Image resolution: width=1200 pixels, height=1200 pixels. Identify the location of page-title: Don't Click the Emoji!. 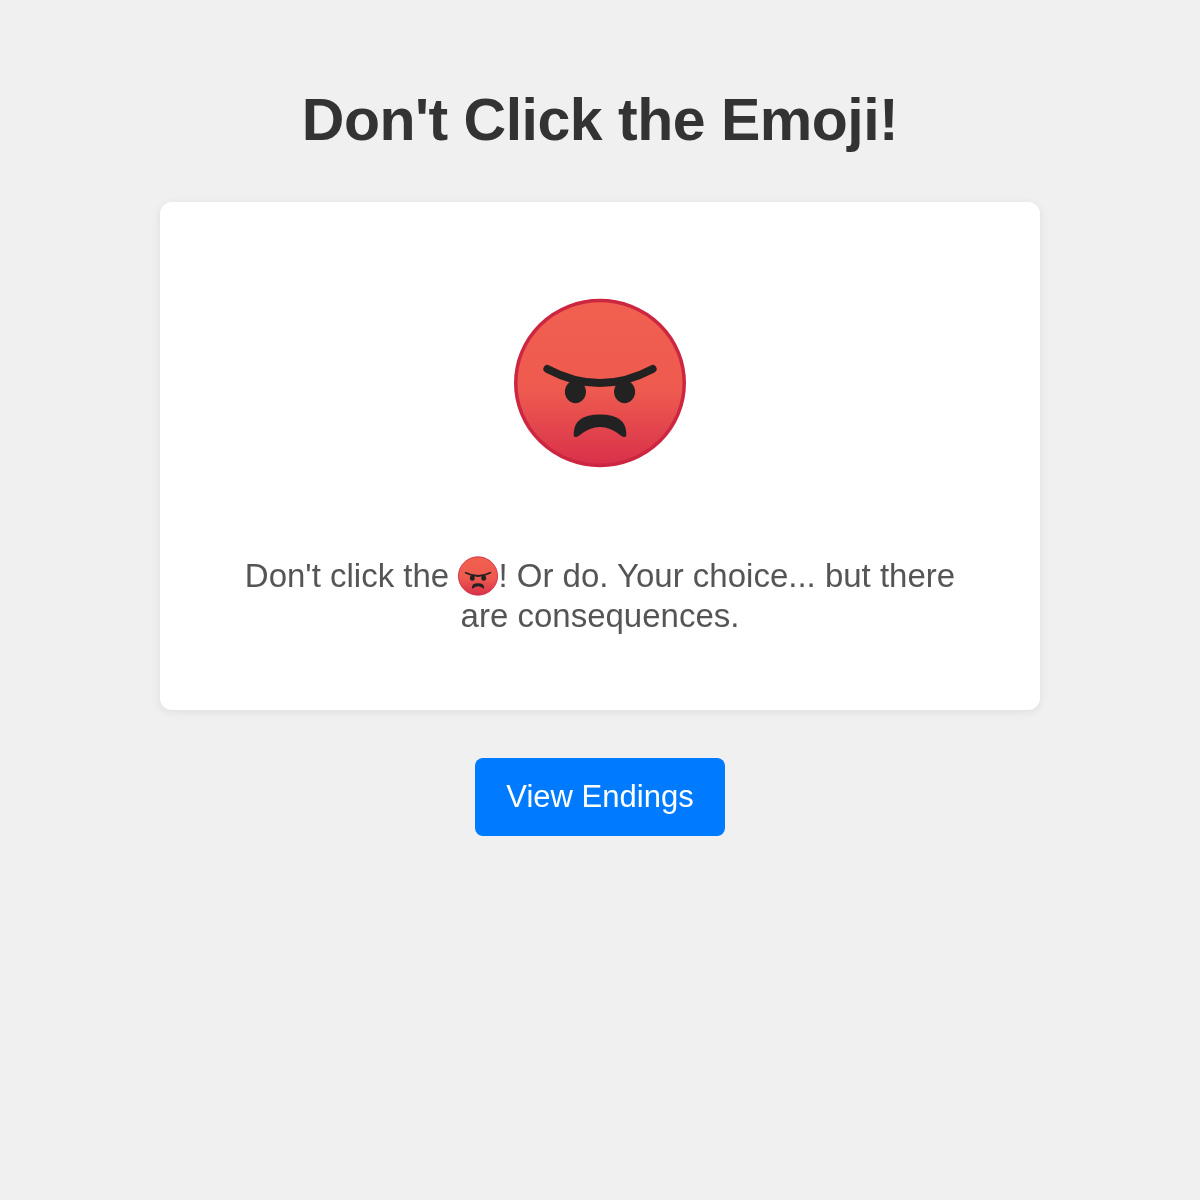
(600, 120).